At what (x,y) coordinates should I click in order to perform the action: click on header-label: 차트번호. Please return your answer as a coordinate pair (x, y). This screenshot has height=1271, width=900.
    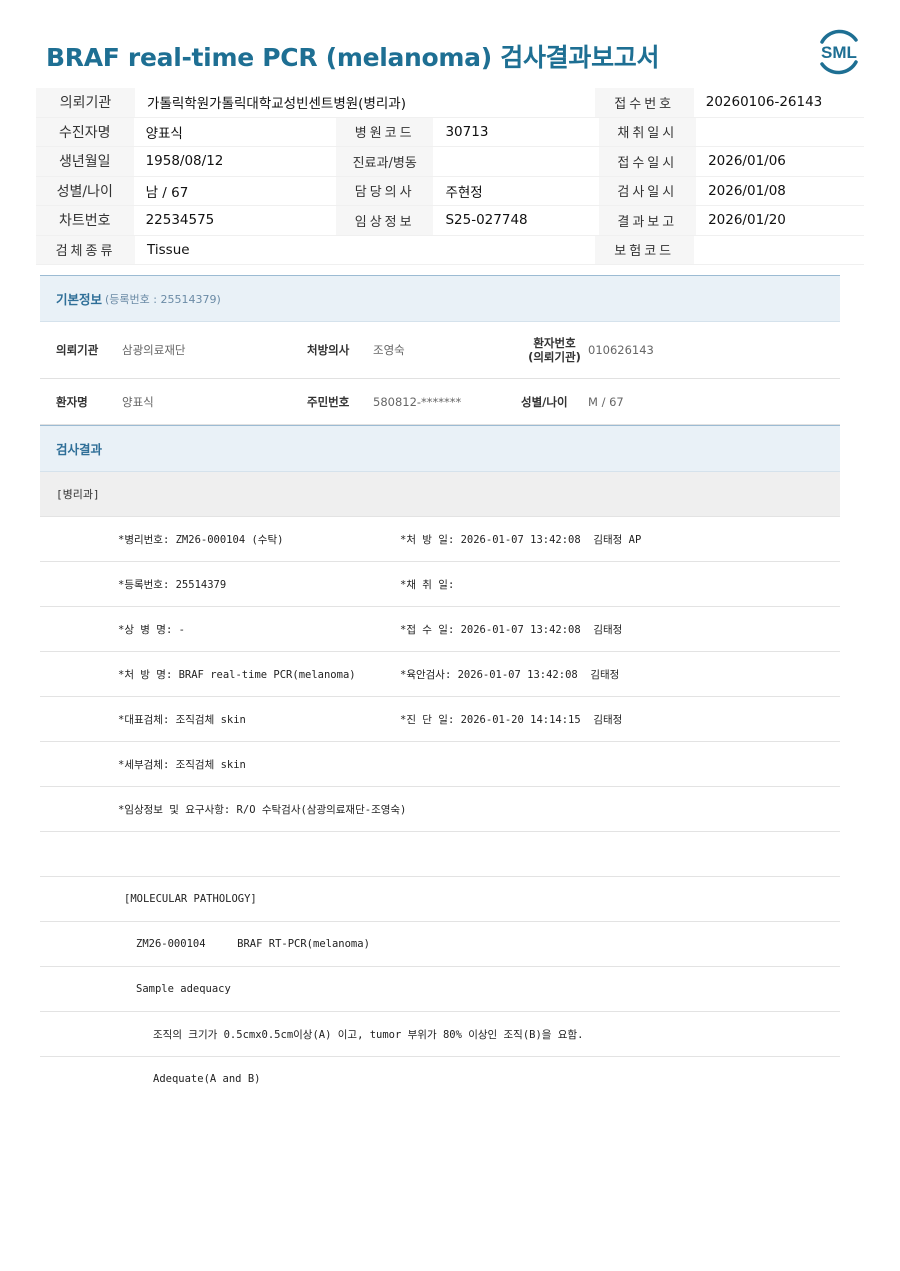
    Looking at the image, I should click on (85, 220).